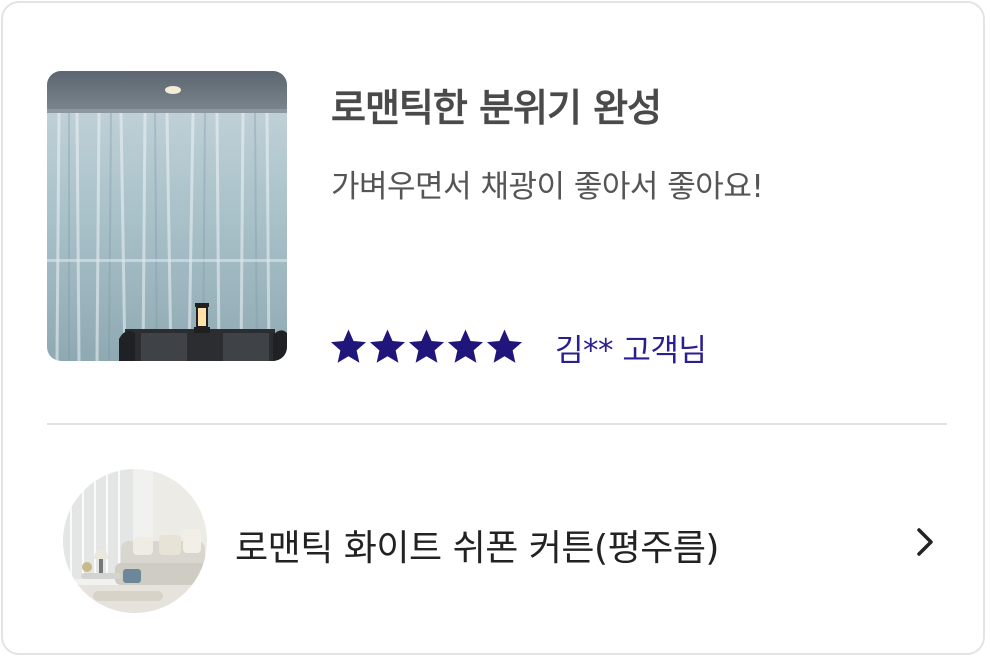 The height and width of the screenshot is (660, 990). What do you see at coordinates (497, 424) in the screenshot?
I see `divider` at bounding box center [497, 424].